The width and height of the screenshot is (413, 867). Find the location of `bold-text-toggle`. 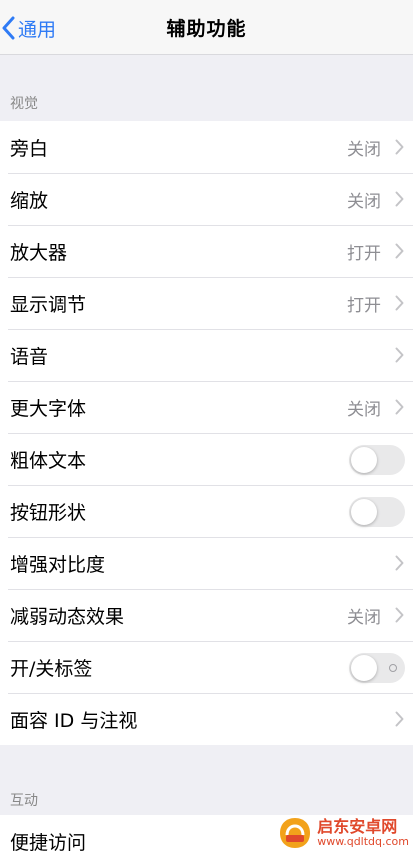

bold-text-toggle is located at coordinates (377, 460).